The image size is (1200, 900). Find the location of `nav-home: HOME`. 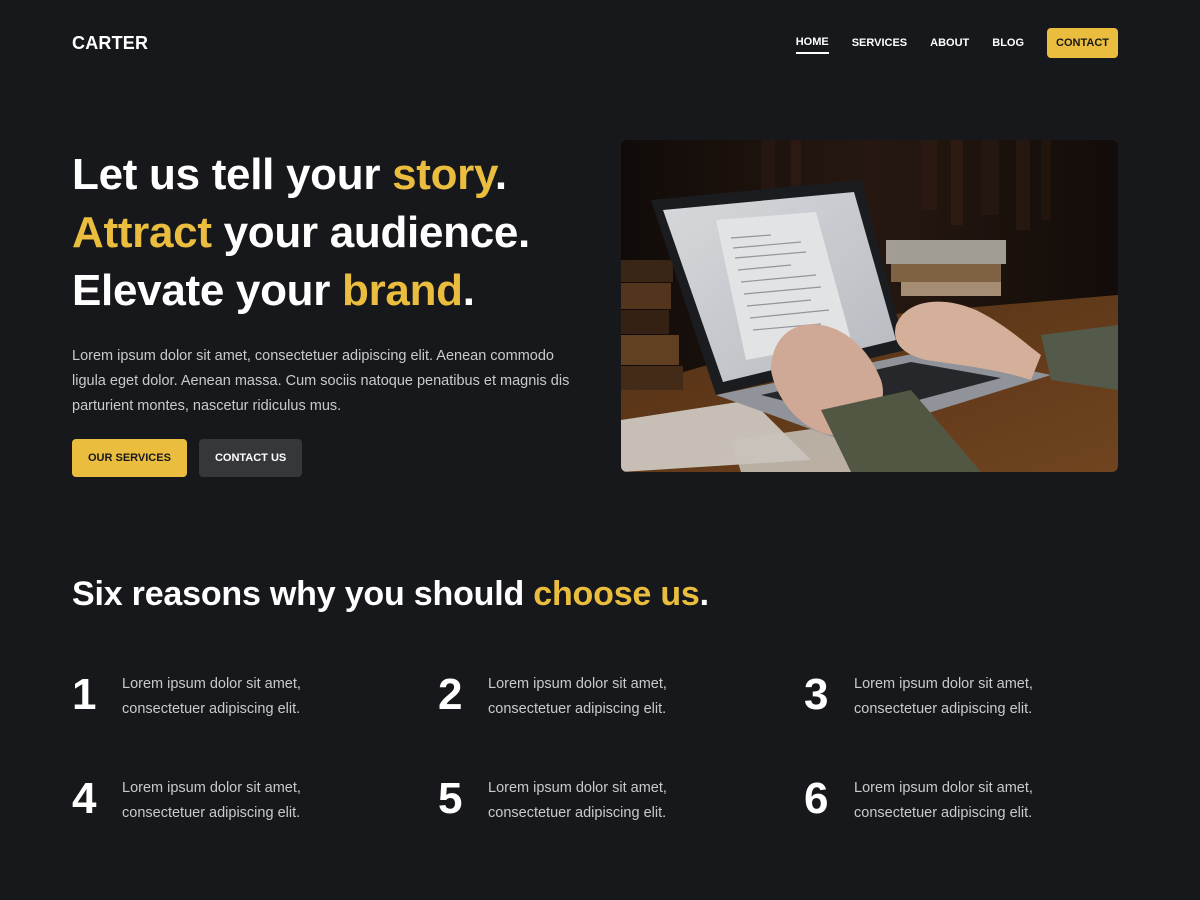

nav-home: HOME is located at coordinates (812, 45).